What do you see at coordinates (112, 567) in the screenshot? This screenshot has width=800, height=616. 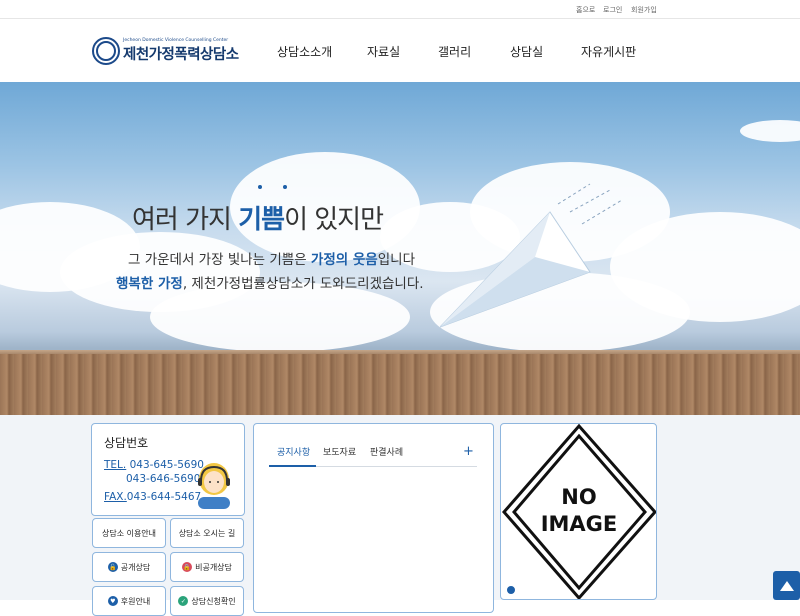 I see `lock-open-icon: 🔓` at bounding box center [112, 567].